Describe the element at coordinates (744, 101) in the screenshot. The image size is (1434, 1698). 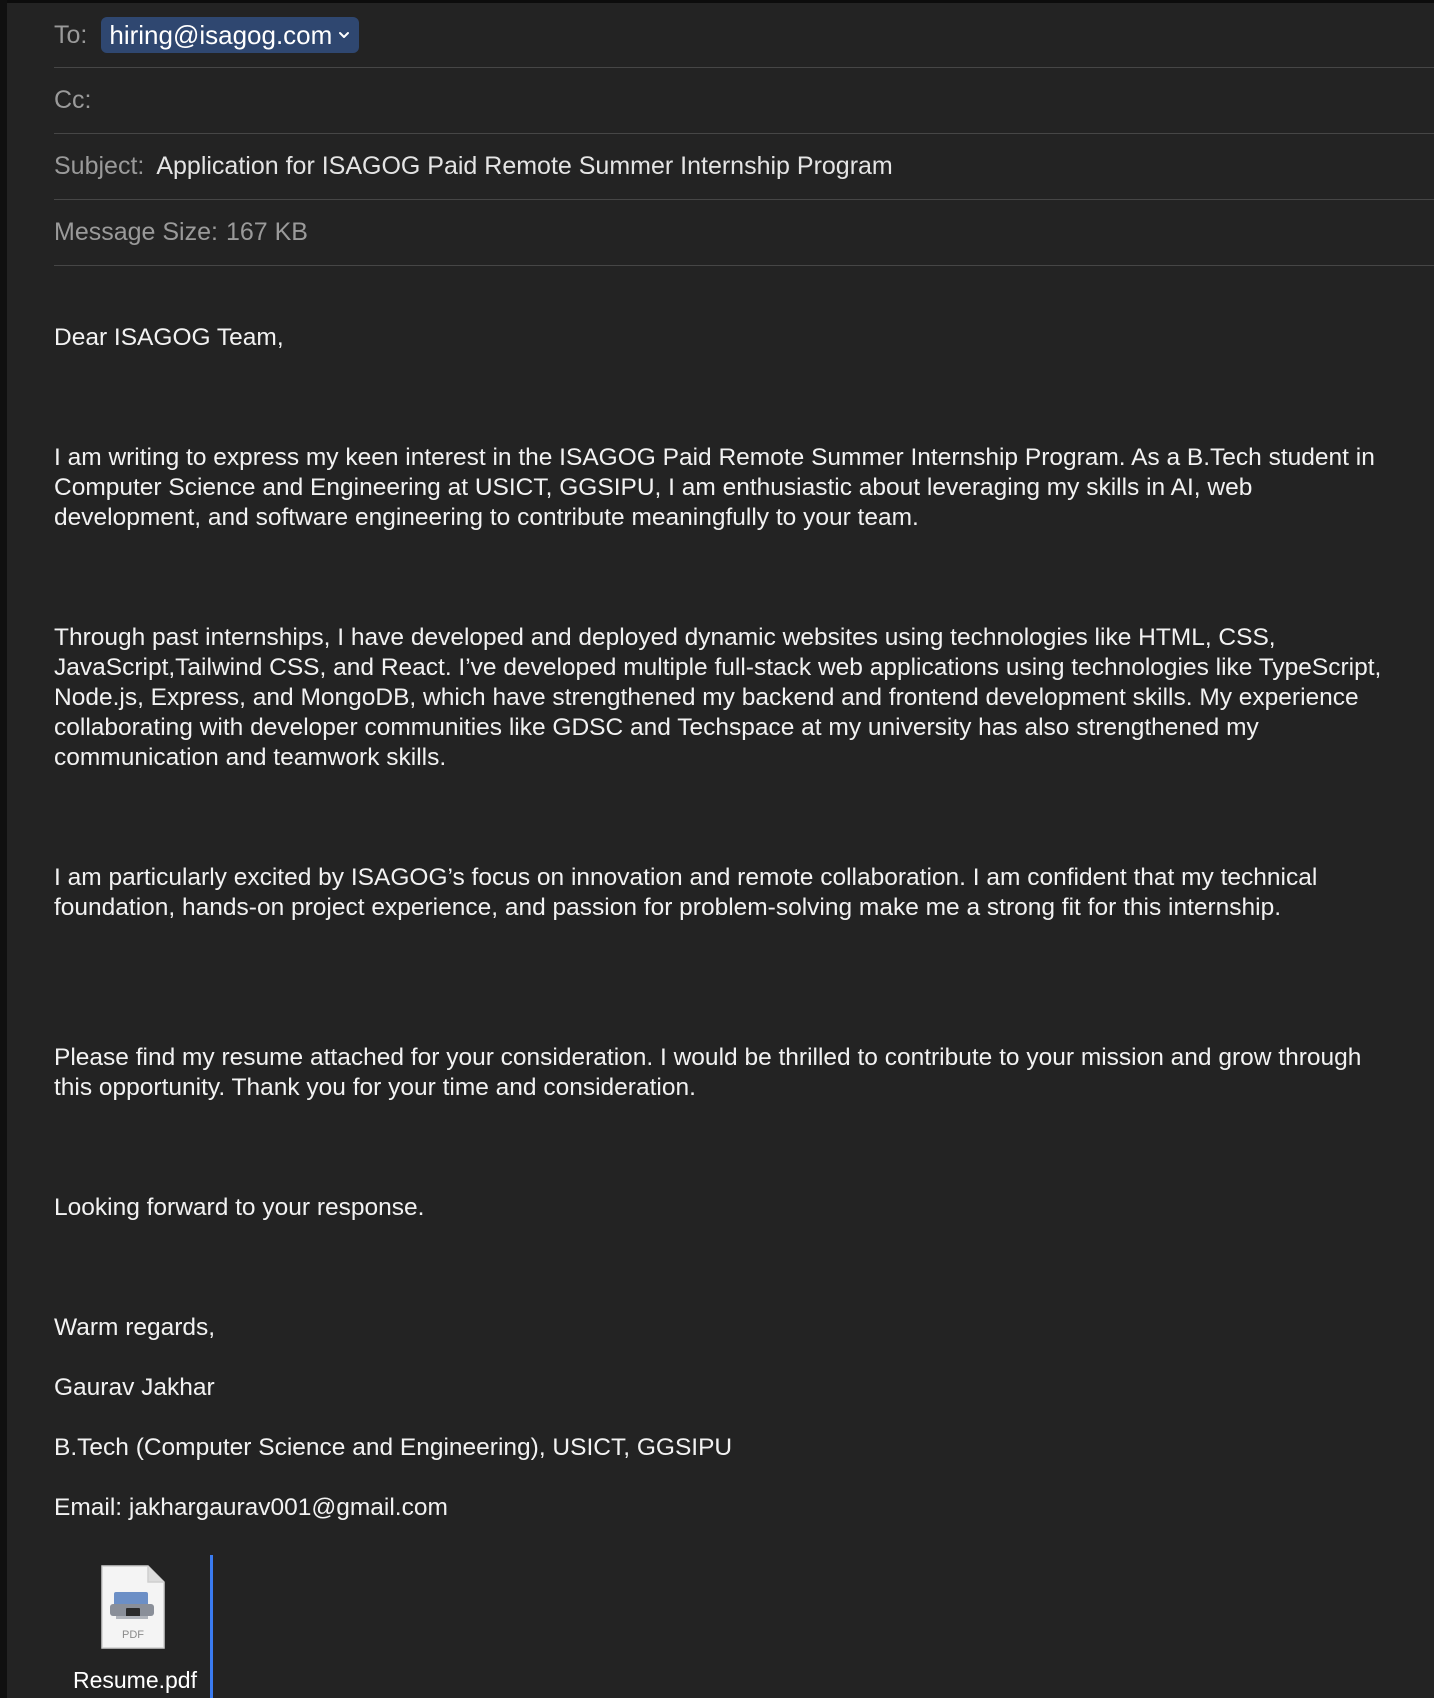
I see `cc-row: Cc:` at that location.